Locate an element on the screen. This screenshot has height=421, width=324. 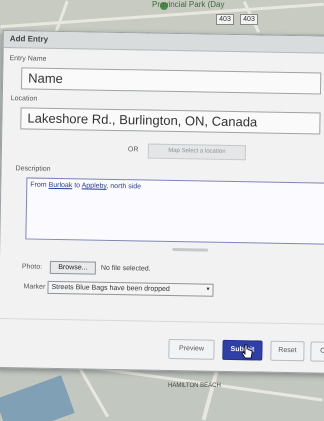
dialog-title: Add Entry is located at coordinates (163, 42).